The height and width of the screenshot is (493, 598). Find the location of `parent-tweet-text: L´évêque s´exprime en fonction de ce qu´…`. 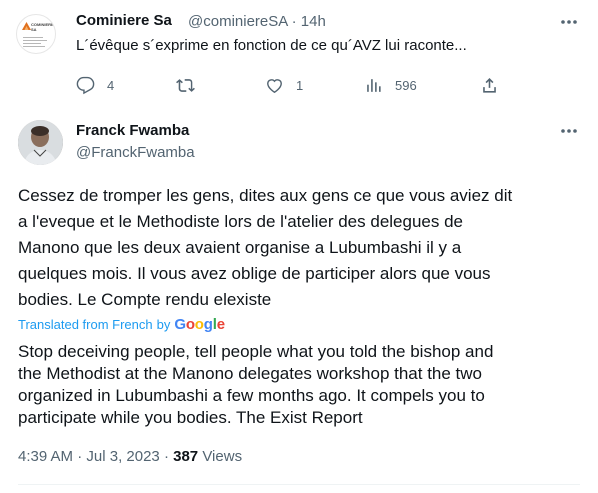

parent-tweet-text: L´évêque s´exprime en fonction de ce qu´… is located at coordinates (271, 45).